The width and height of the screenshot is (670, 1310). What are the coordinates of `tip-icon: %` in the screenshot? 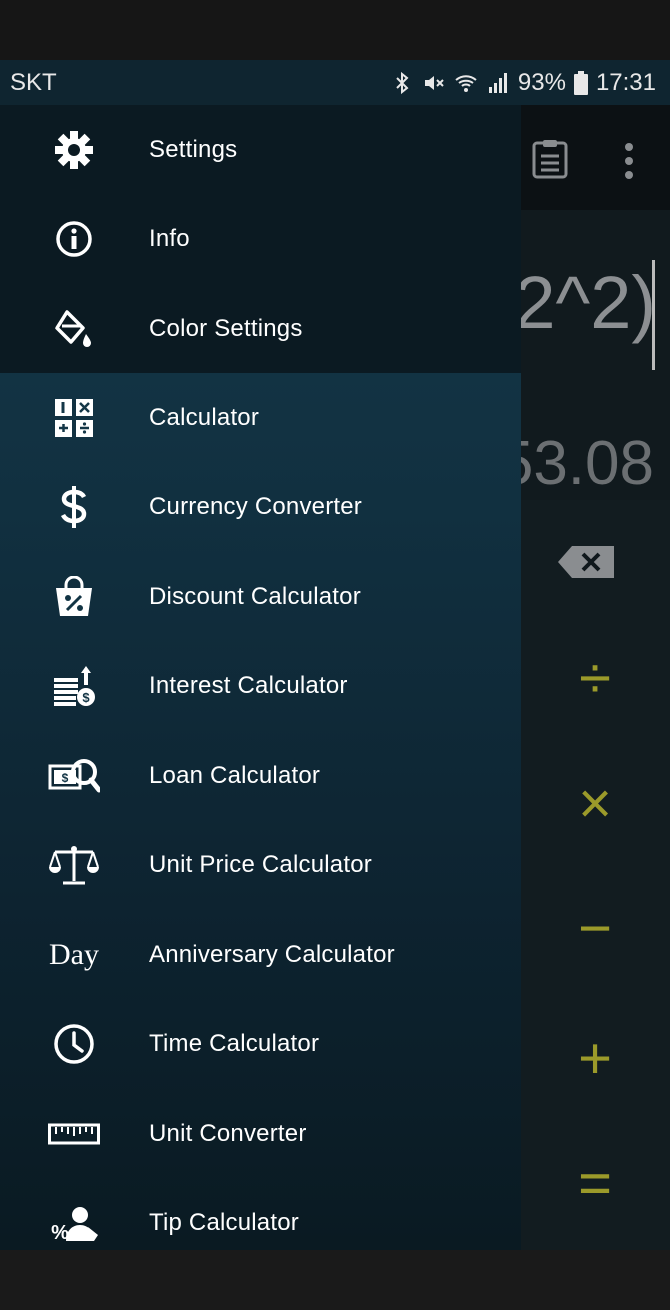 It's located at (74, 1223).